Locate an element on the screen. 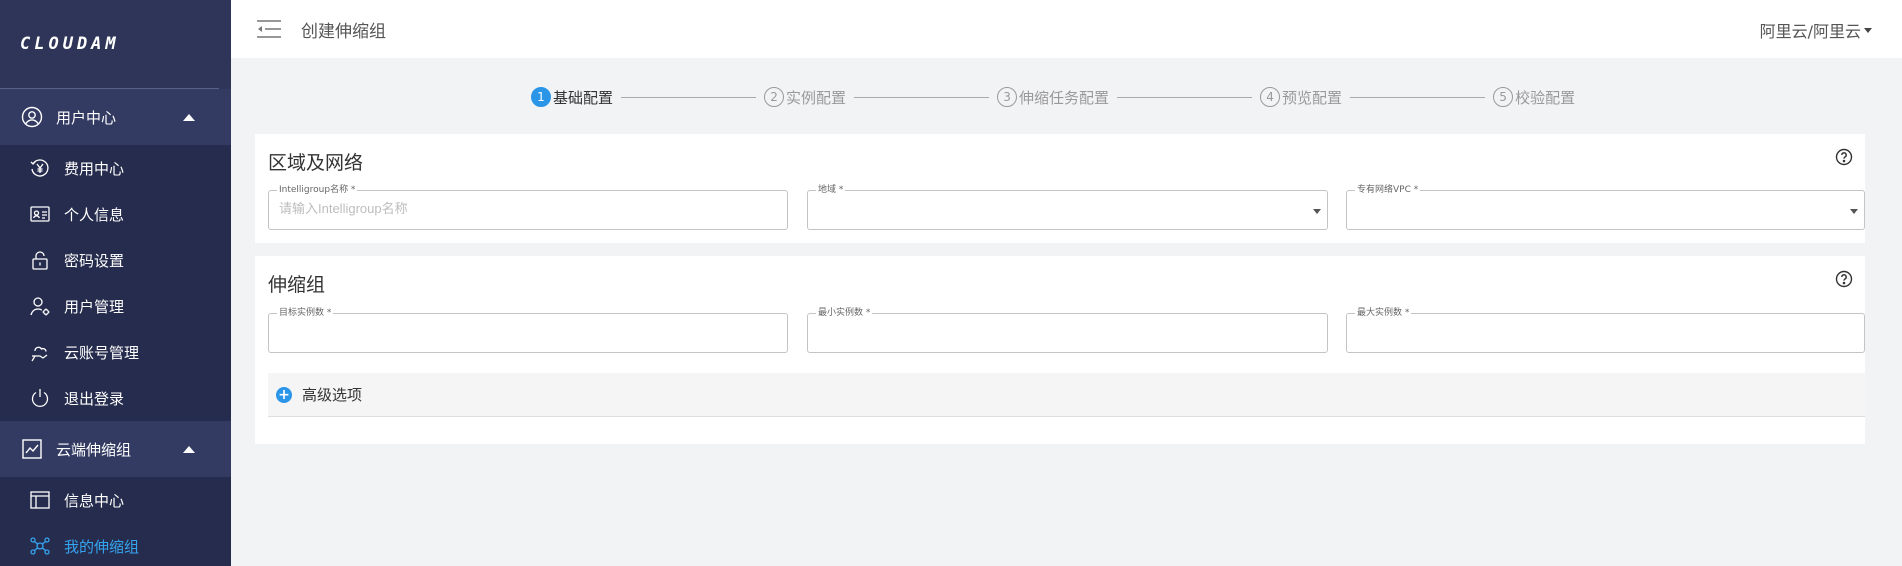  account-dropdown: 阿里云/阿里云 is located at coordinates (1816, 30).